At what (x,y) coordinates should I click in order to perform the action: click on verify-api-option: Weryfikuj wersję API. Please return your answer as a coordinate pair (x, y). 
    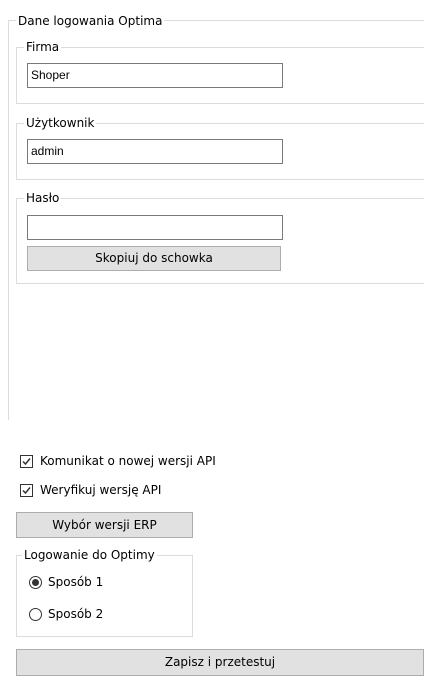
    Looking at the image, I should click on (90, 490).